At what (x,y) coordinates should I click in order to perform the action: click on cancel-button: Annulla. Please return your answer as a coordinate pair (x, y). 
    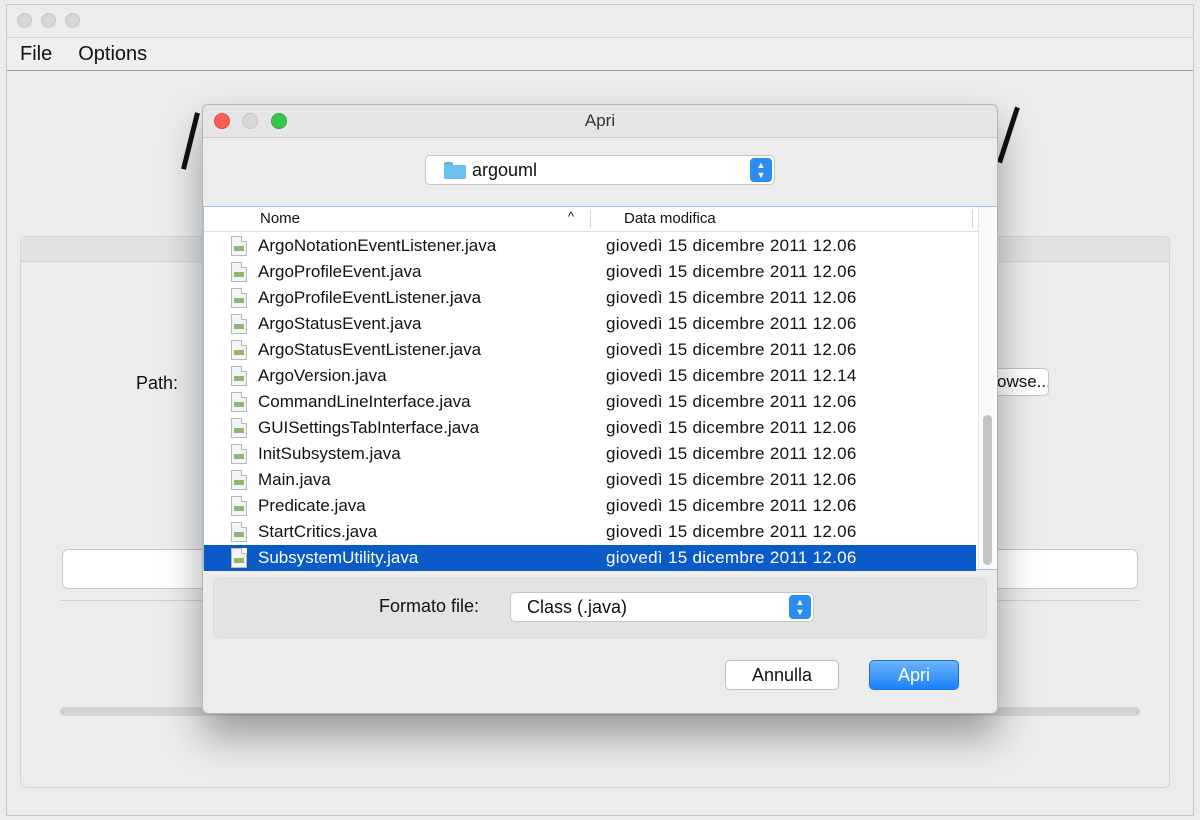
    Looking at the image, I should click on (782, 675).